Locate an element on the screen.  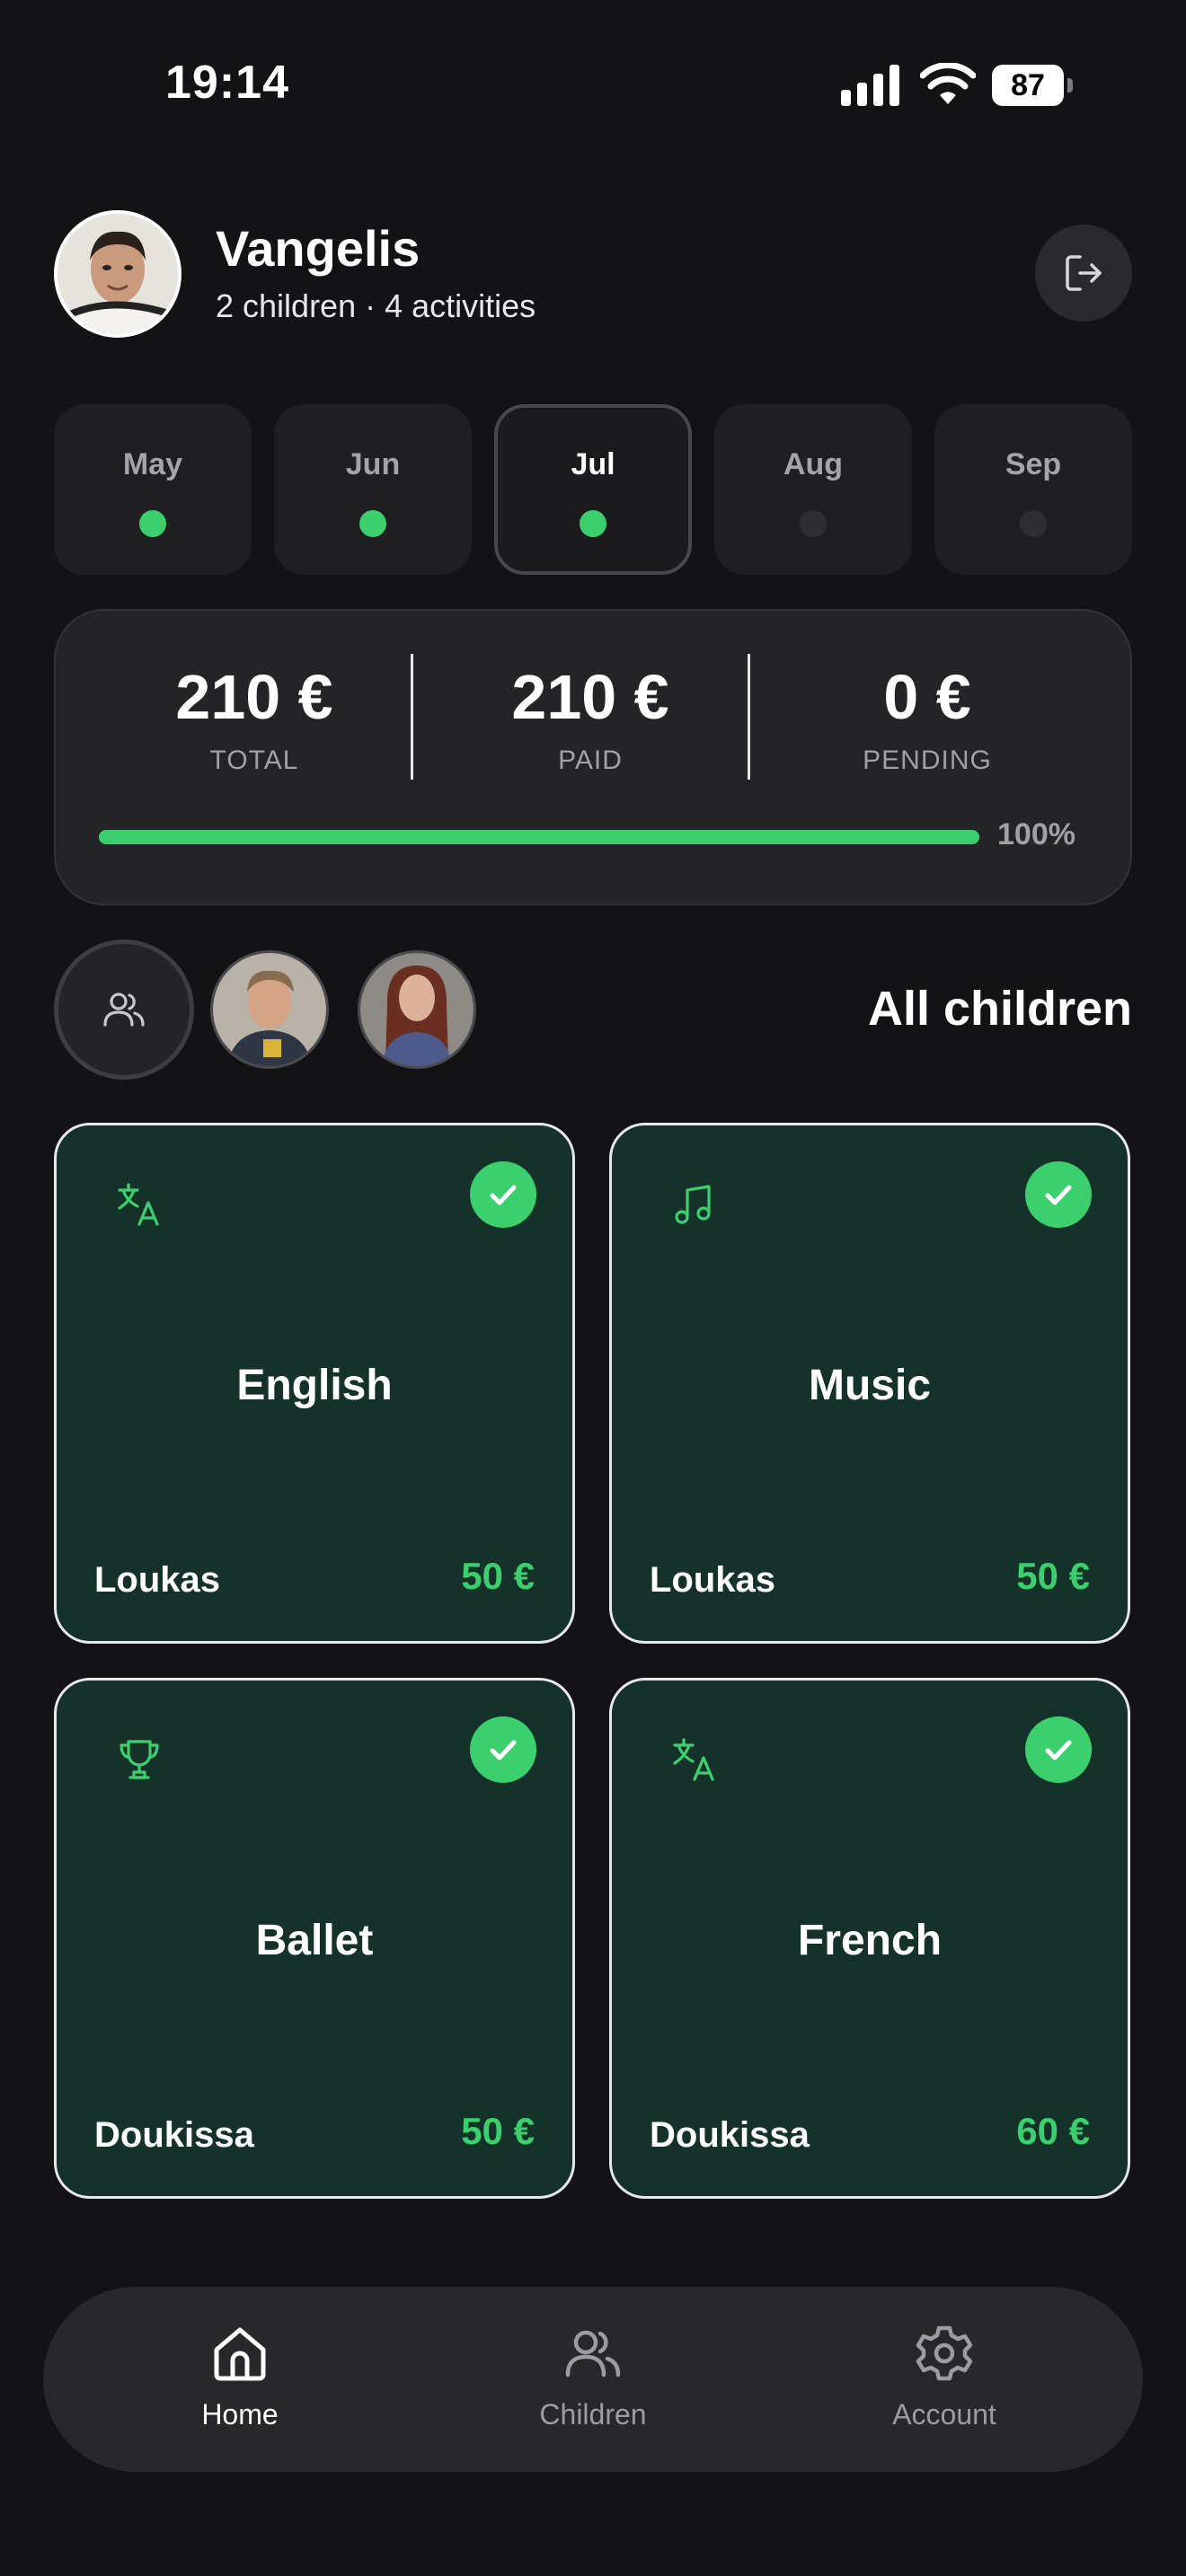
home-icon is located at coordinates (240, 2354).